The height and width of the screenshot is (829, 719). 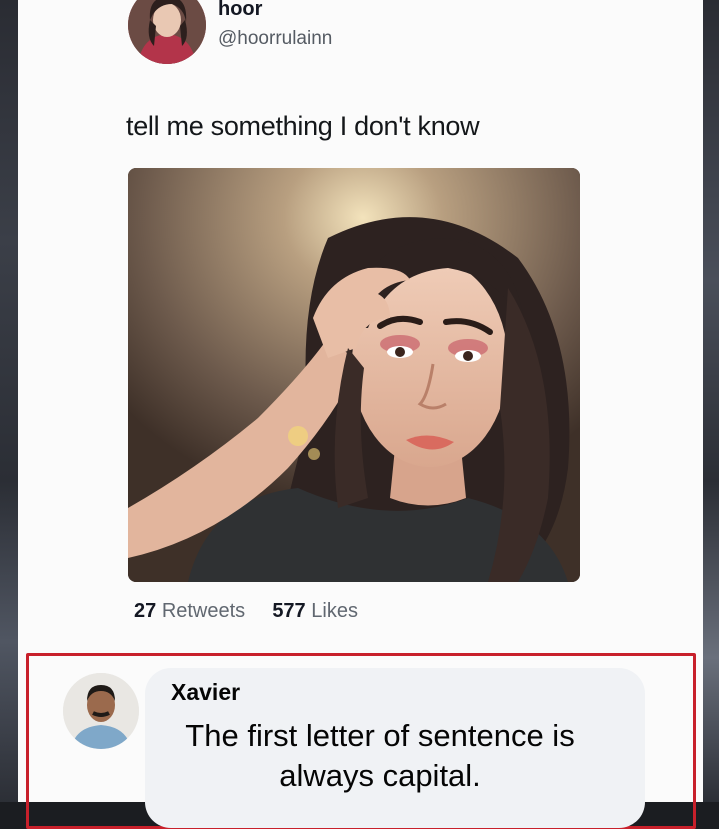 What do you see at coordinates (101, 711) in the screenshot?
I see `reply-avatar` at bounding box center [101, 711].